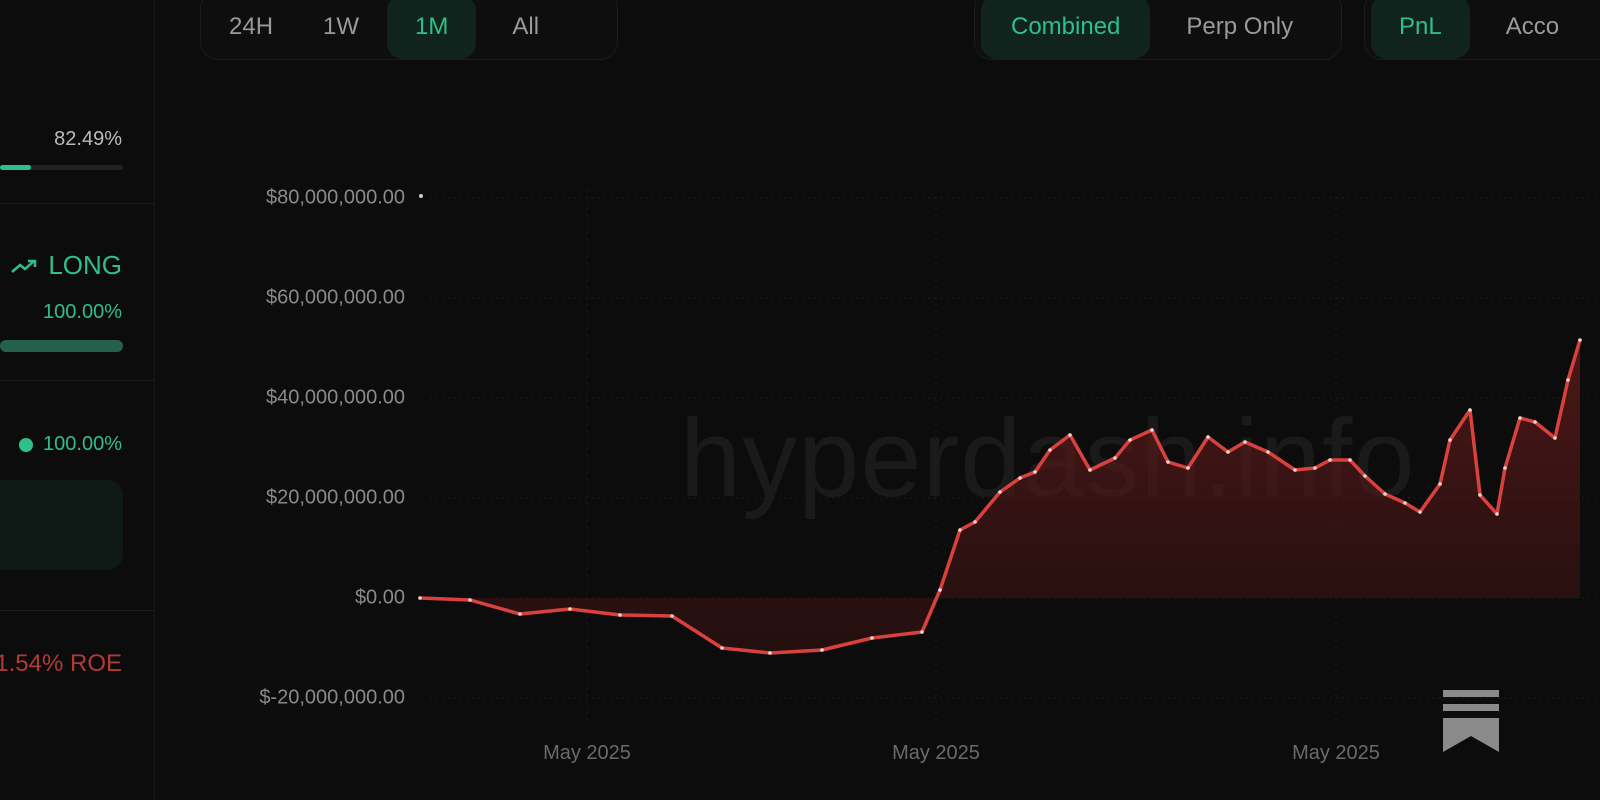 This screenshot has height=800, width=1600. What do you see at coordinates (1471, 724) in the screenshot?
I see `substack-logo-icon` at bounding box center [1471, 724].